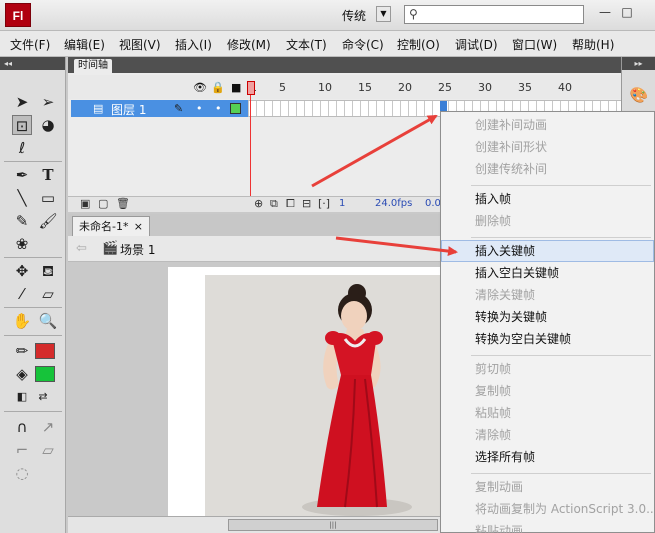 Image resolution: width=655 pixels, height=533 pixels. Describe the element at coordinates (48, 450) in the screenshot. I see `skew-icon: ▱` at that location.